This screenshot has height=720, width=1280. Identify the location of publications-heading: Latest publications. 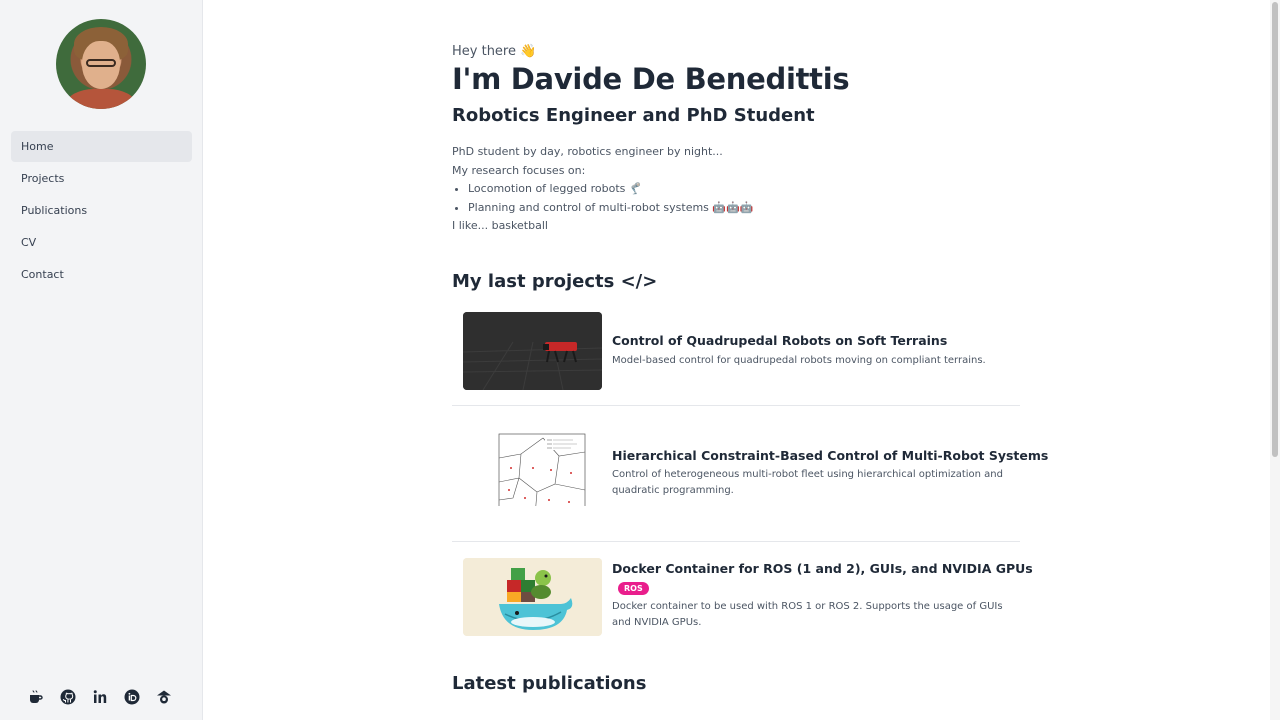
(549, 683).